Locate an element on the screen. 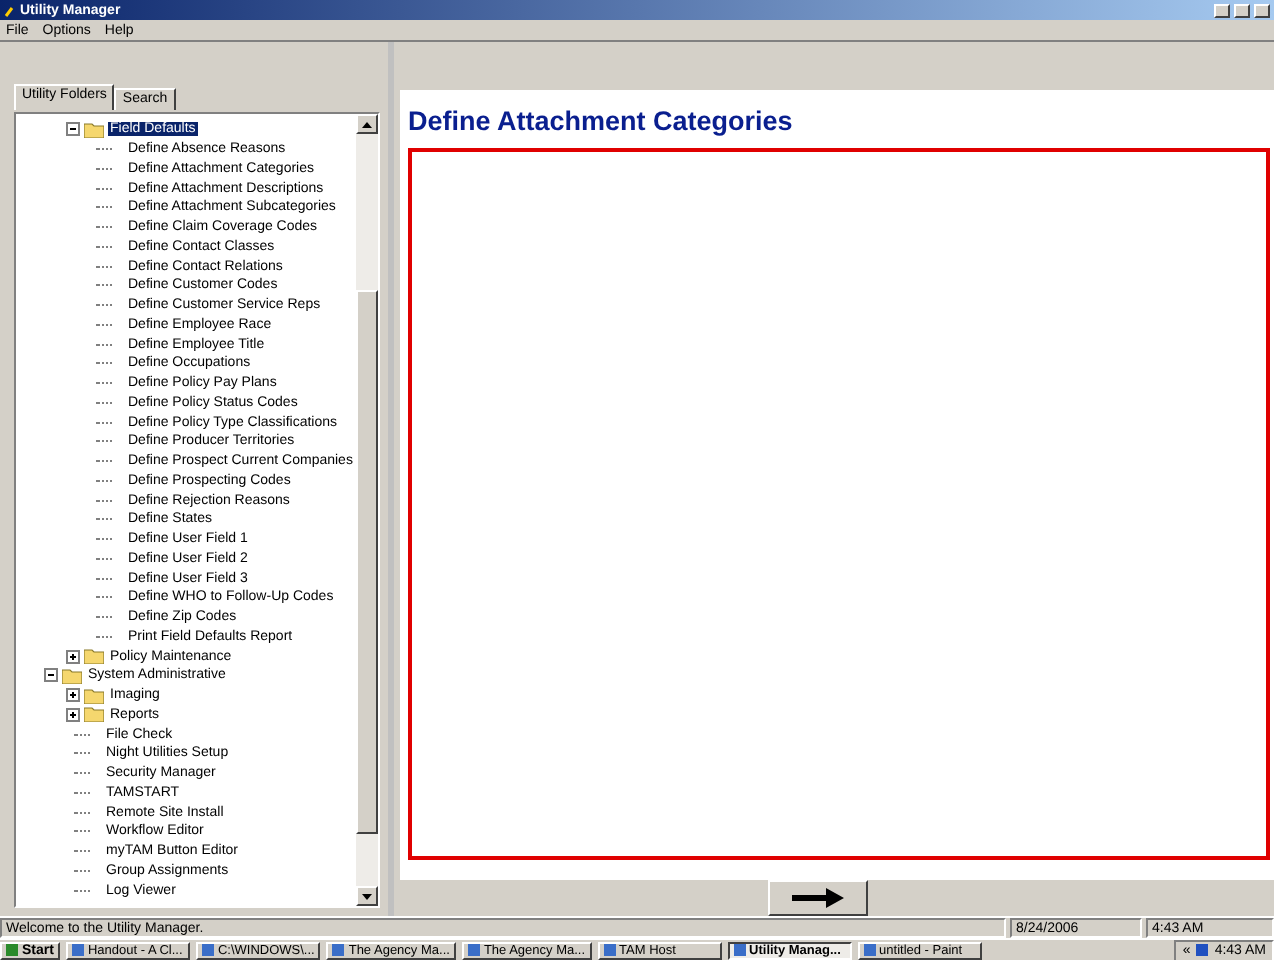 The width and height of the screenshot is (1274, 960). minimize-button is located at coordinates (1222, 10).